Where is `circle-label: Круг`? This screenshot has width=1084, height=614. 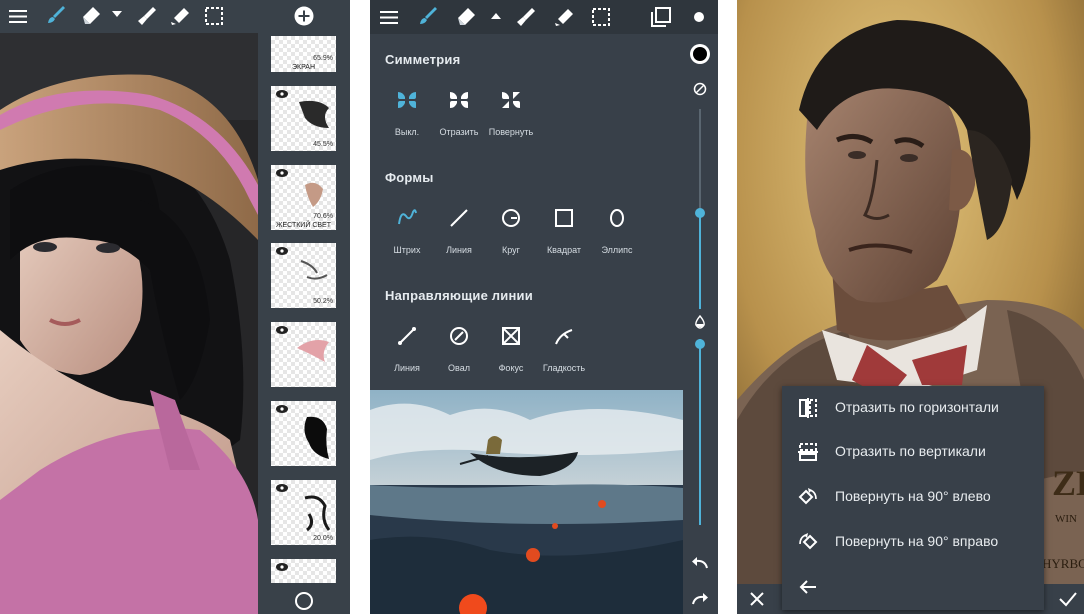 circle-label: Круг is located at coordinates (511, 250).